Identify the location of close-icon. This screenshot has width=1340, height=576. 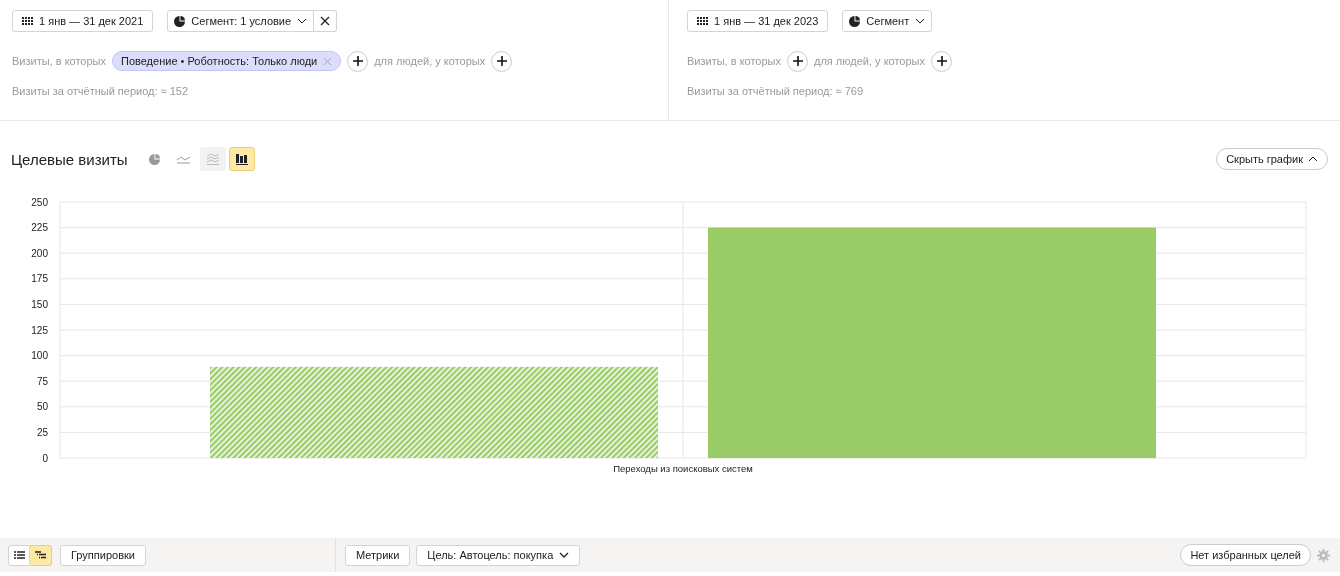
(325, 21).